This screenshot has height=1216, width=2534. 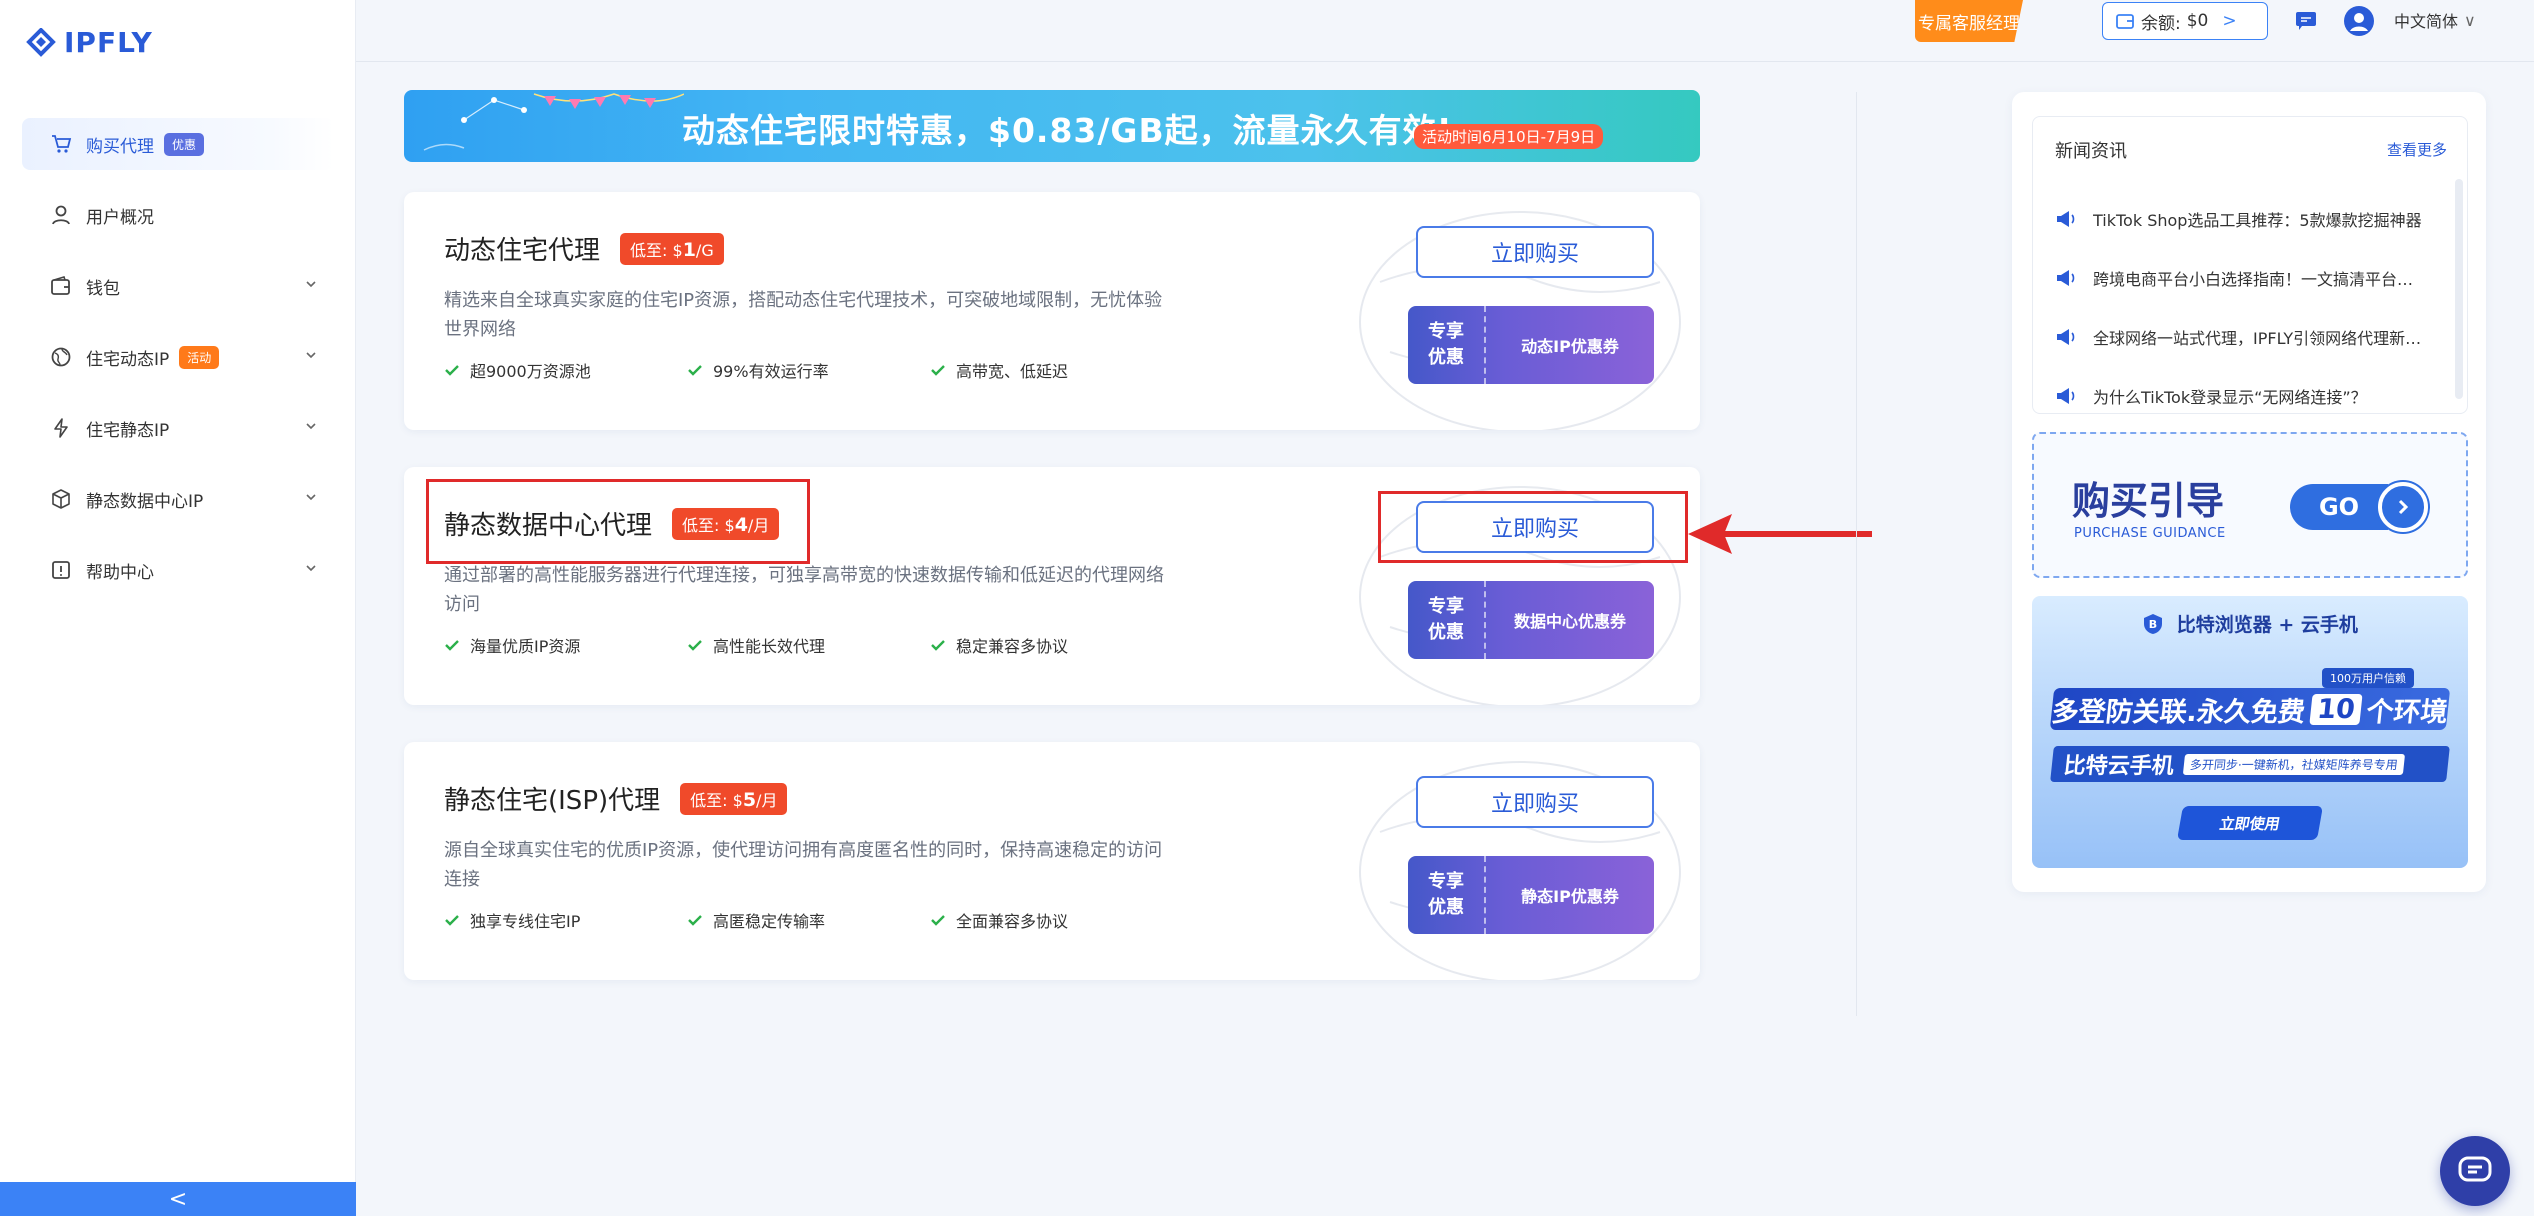 What do you see at coordinates (2359, 21) in the screenshot?
I see `avatar-icon` at bounding box center [2359, 21].